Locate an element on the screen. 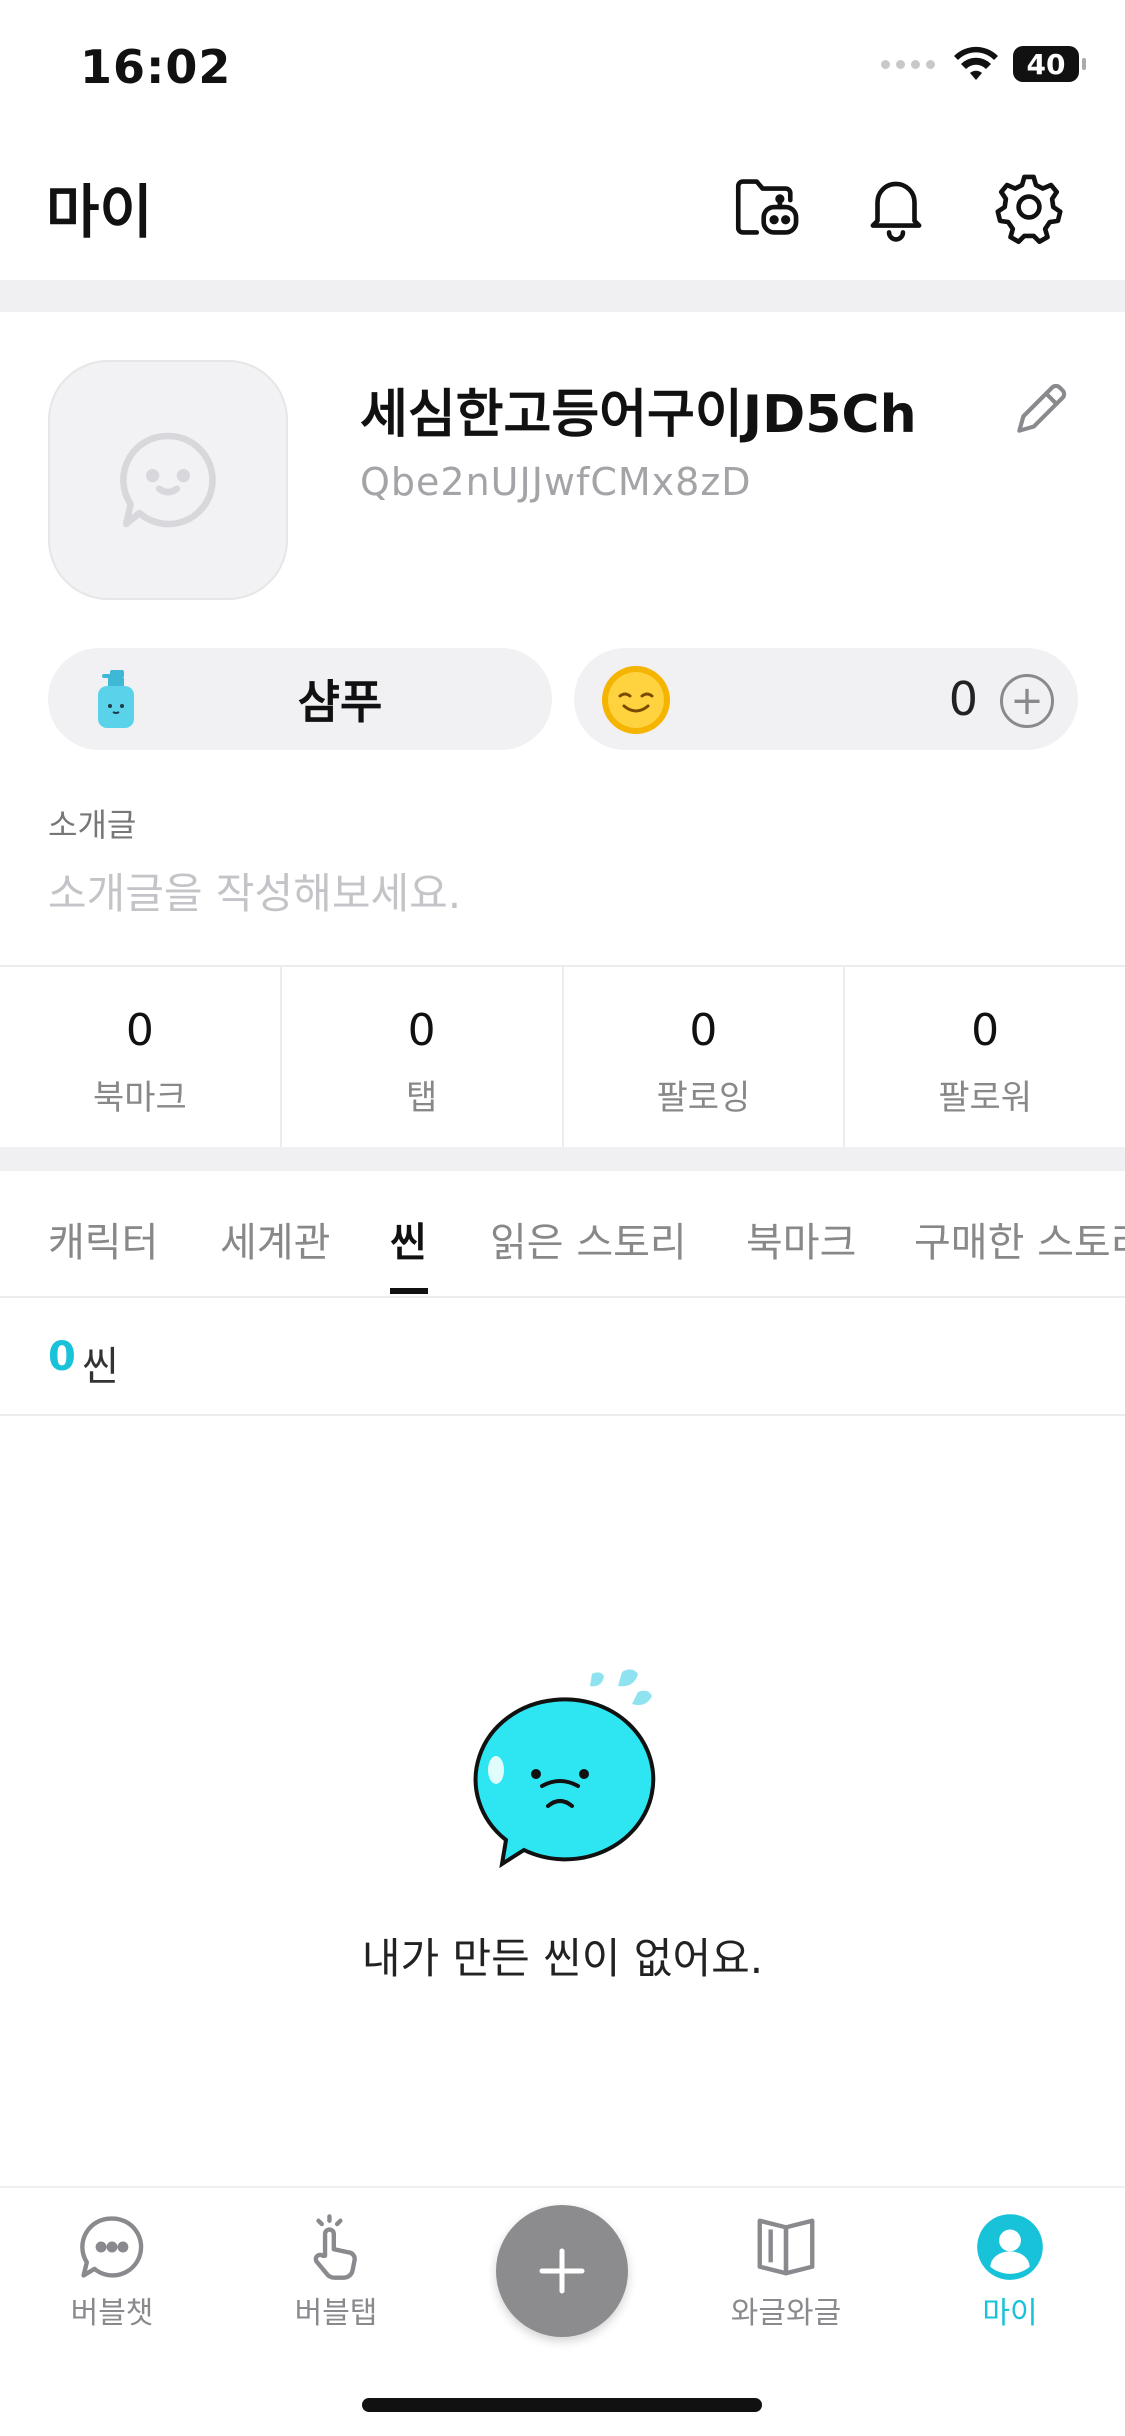  tab-scene: 씬 is located at coordinates (408, 1239).